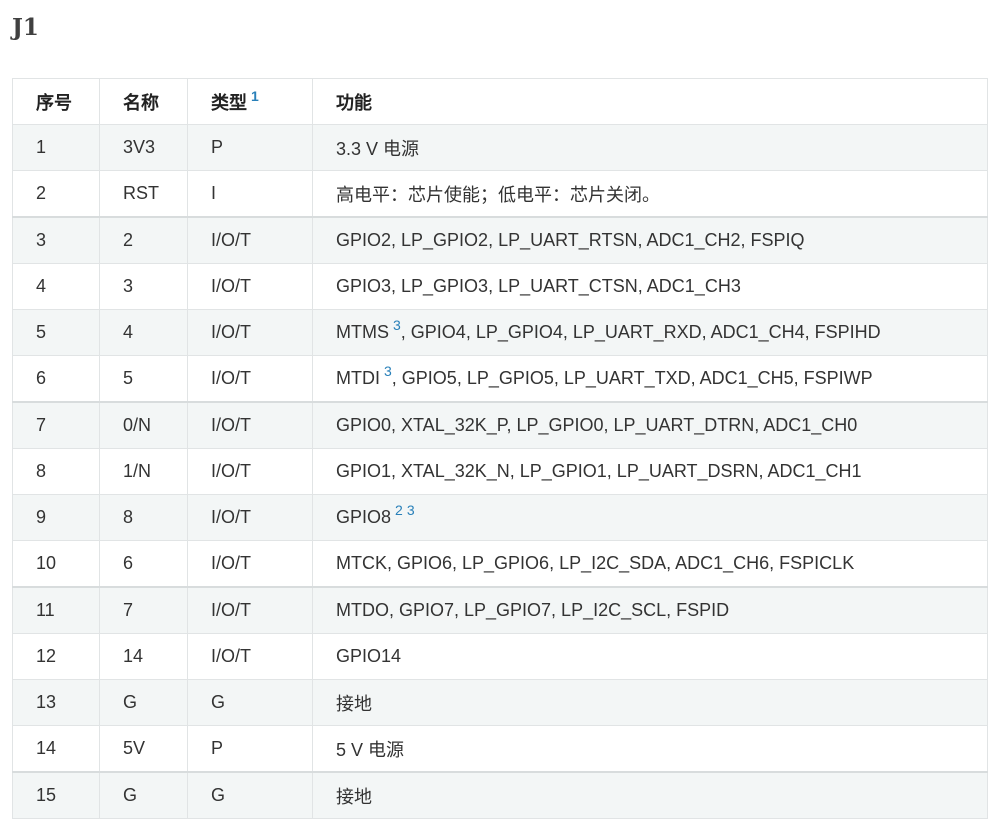 The image size is (1005, 828). Describe the element at coordinates (650, 286) in the screenshot. I see `cell-function: GPIO3, LP_GPIO3, LP_UART_CTSN, ADC1_CH3` at that location.